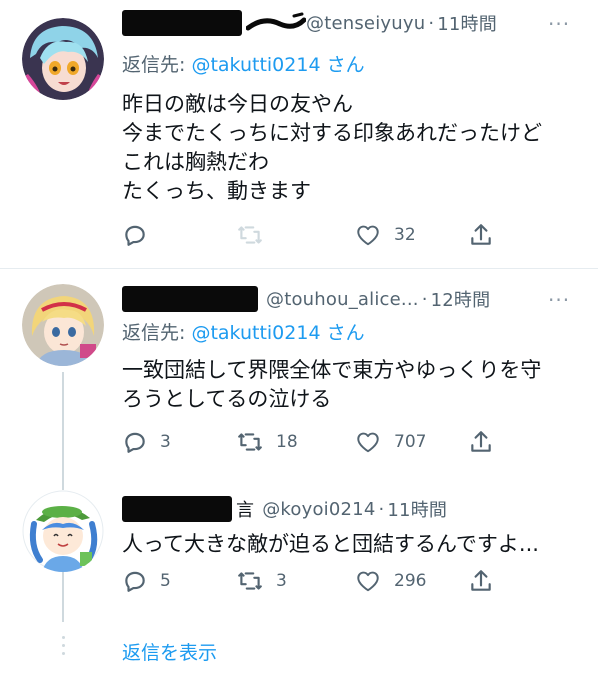  I want to click on display-name-fragment: 言, so click(245, 510).